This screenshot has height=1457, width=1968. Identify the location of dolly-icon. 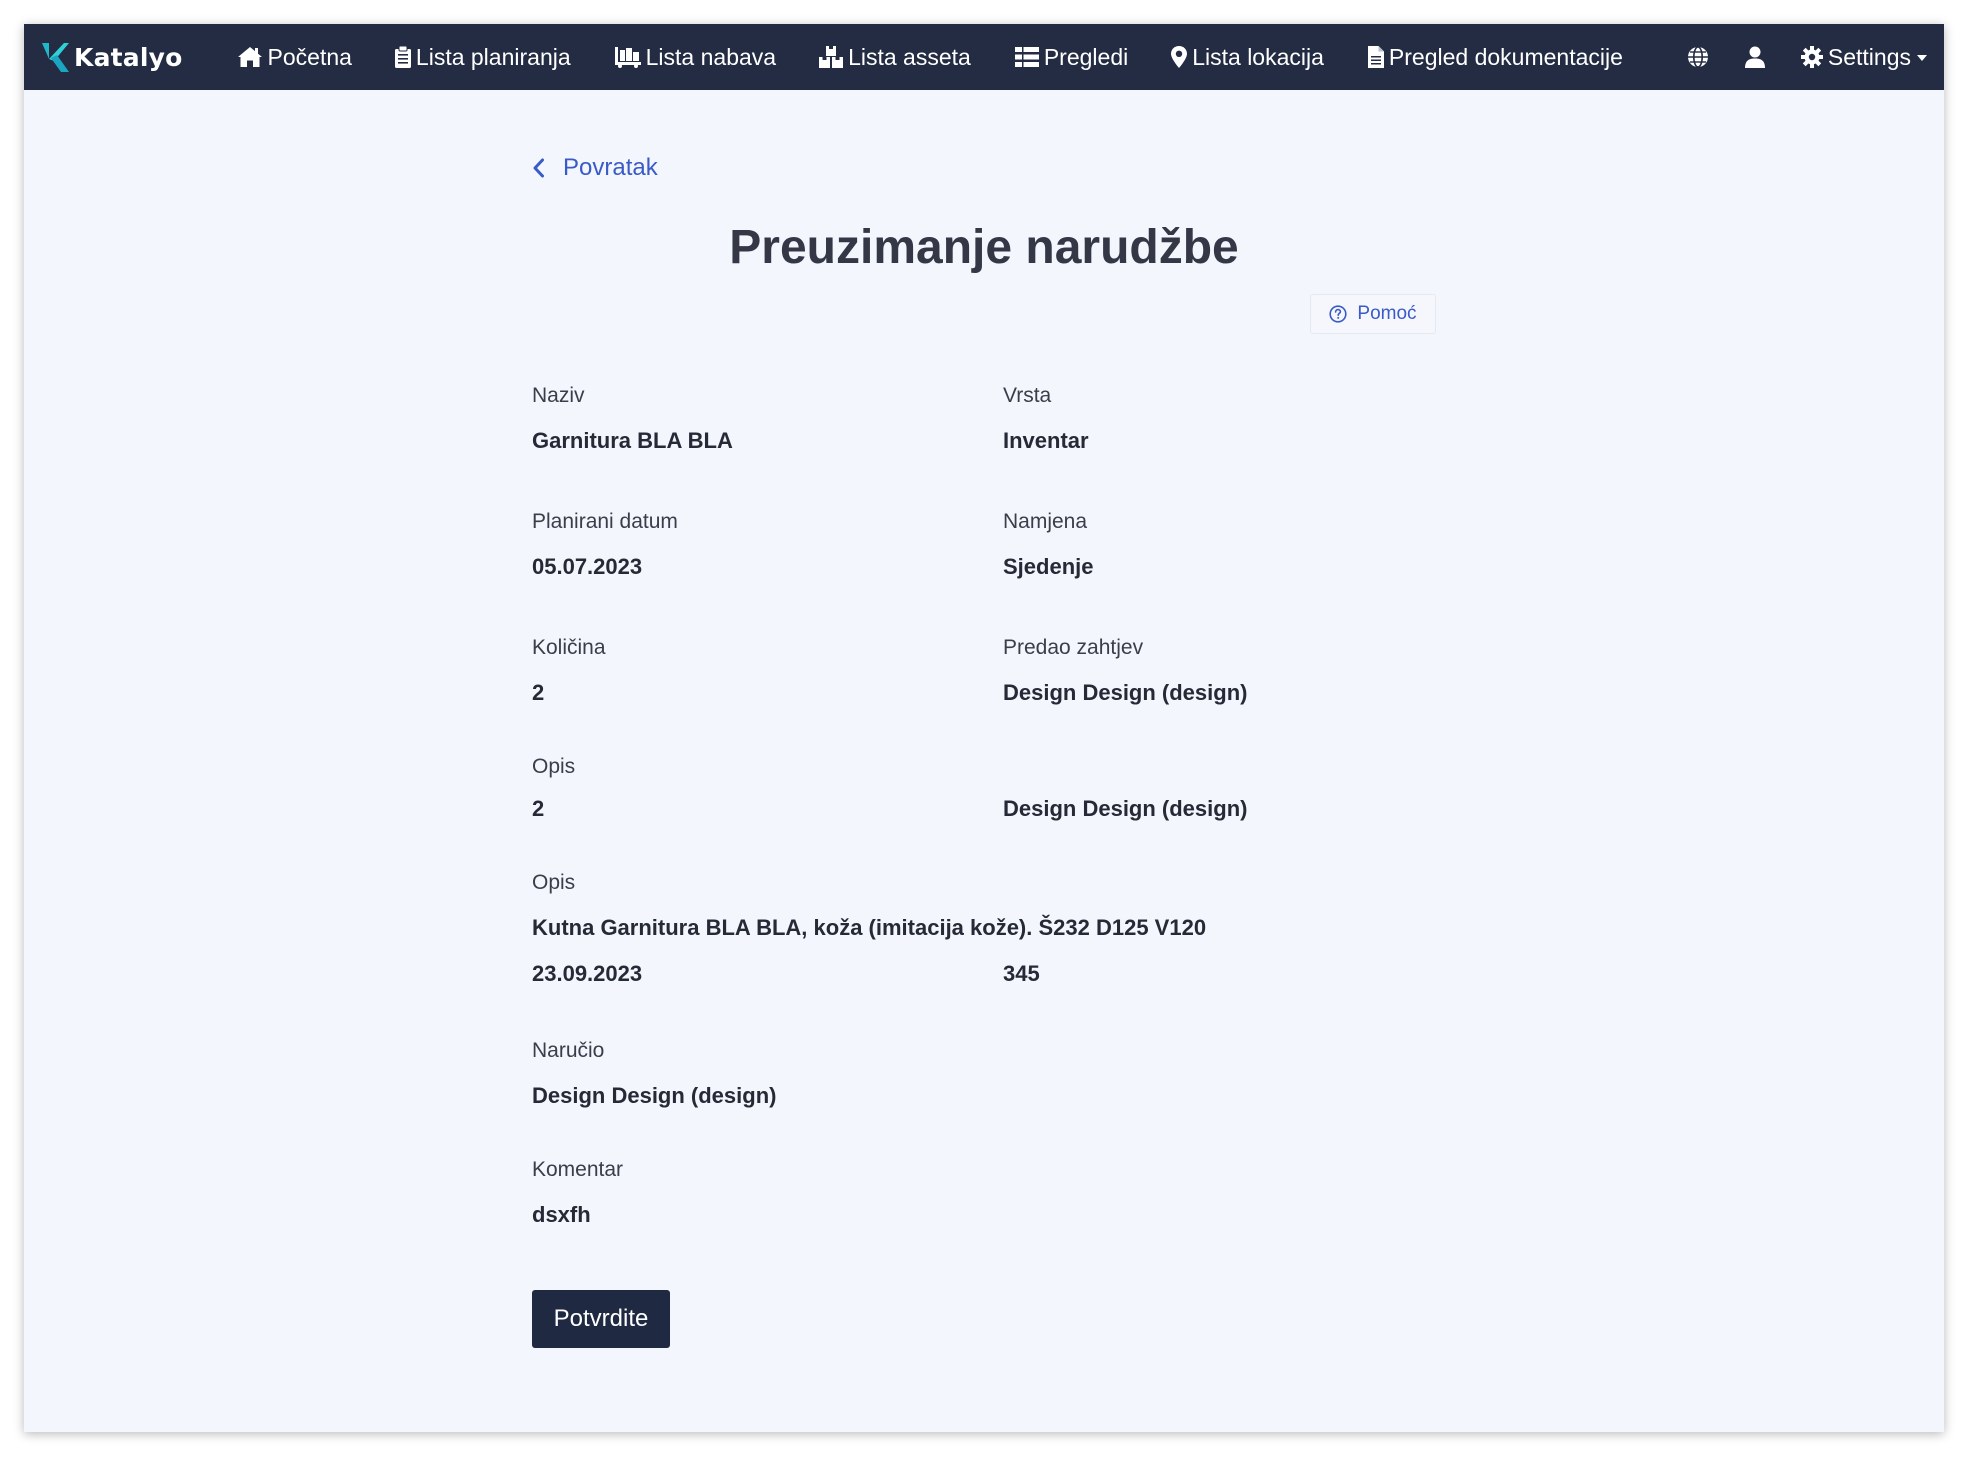
(627, 57).